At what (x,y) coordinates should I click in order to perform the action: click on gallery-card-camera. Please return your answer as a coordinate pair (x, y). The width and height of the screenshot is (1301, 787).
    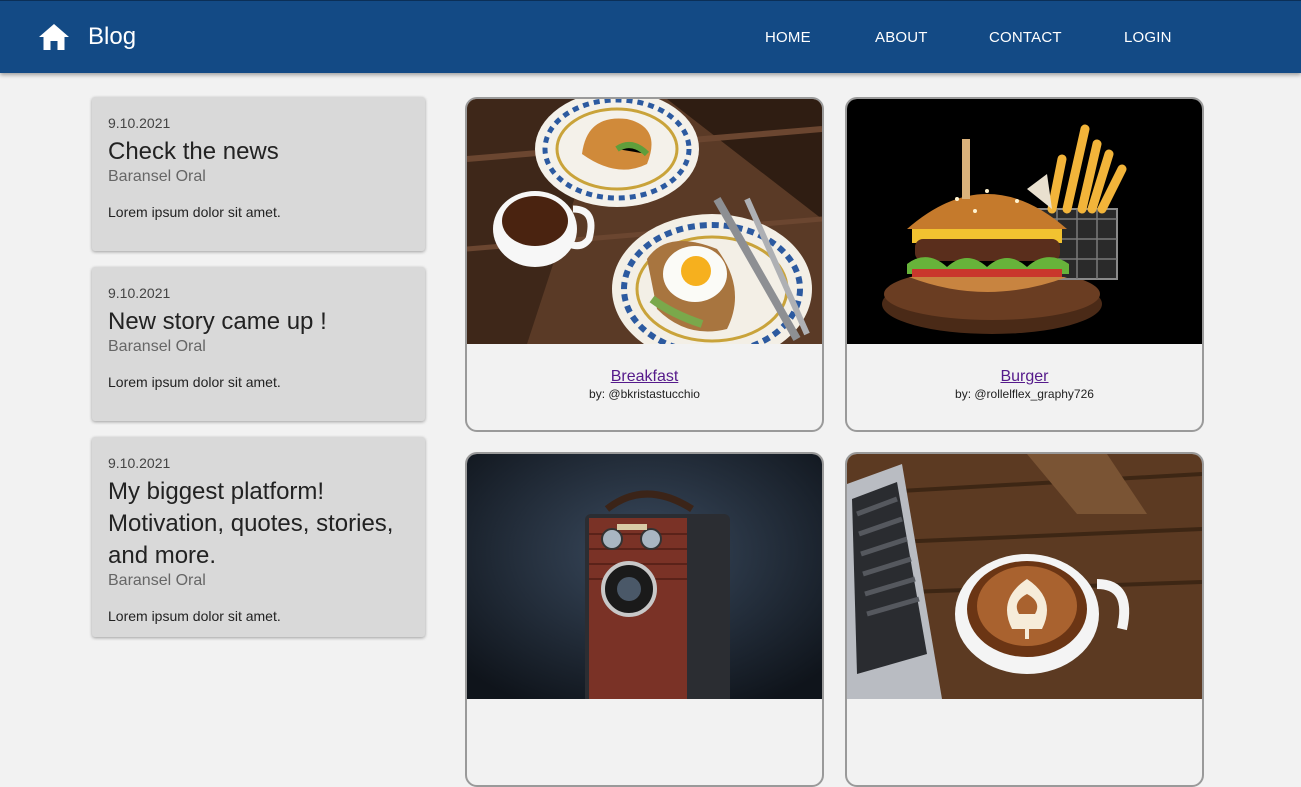
    Looking at the image, I should click on (644, 619).